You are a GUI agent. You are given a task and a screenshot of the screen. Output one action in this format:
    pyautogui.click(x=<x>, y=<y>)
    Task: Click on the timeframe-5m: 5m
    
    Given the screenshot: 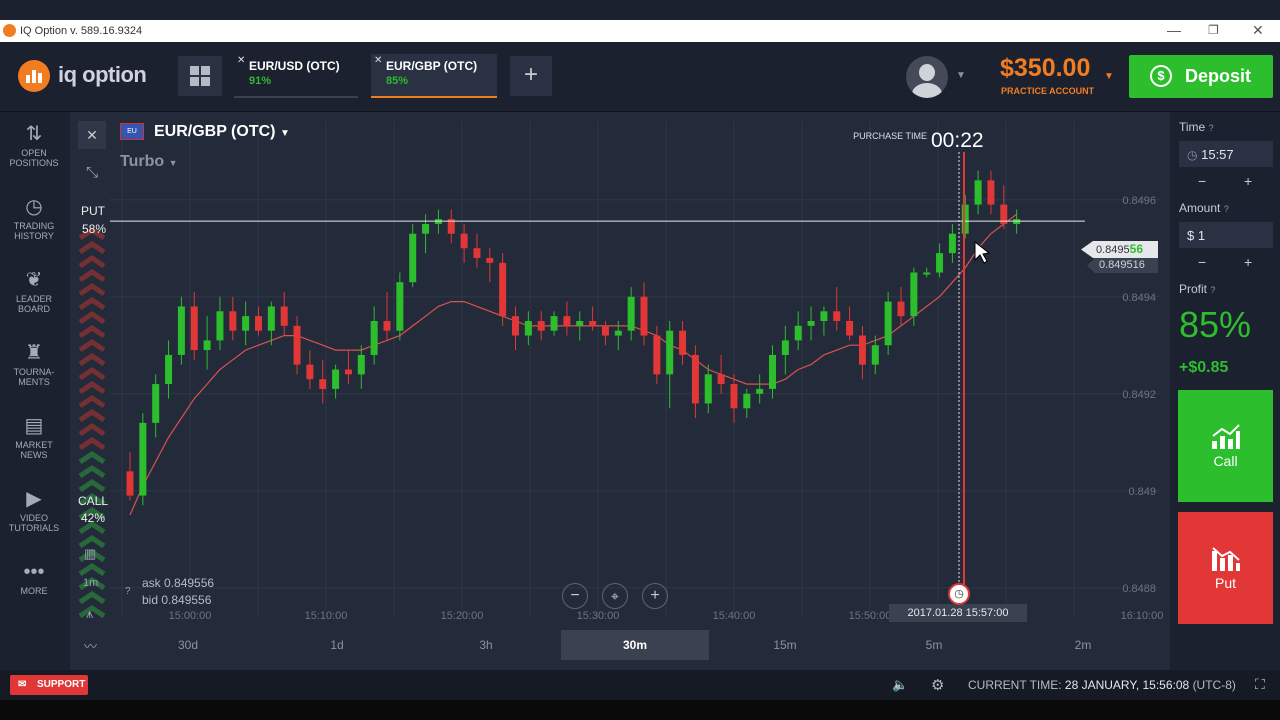 What is the action you would take?
    pyautogui.click(x=934, y=645)
    